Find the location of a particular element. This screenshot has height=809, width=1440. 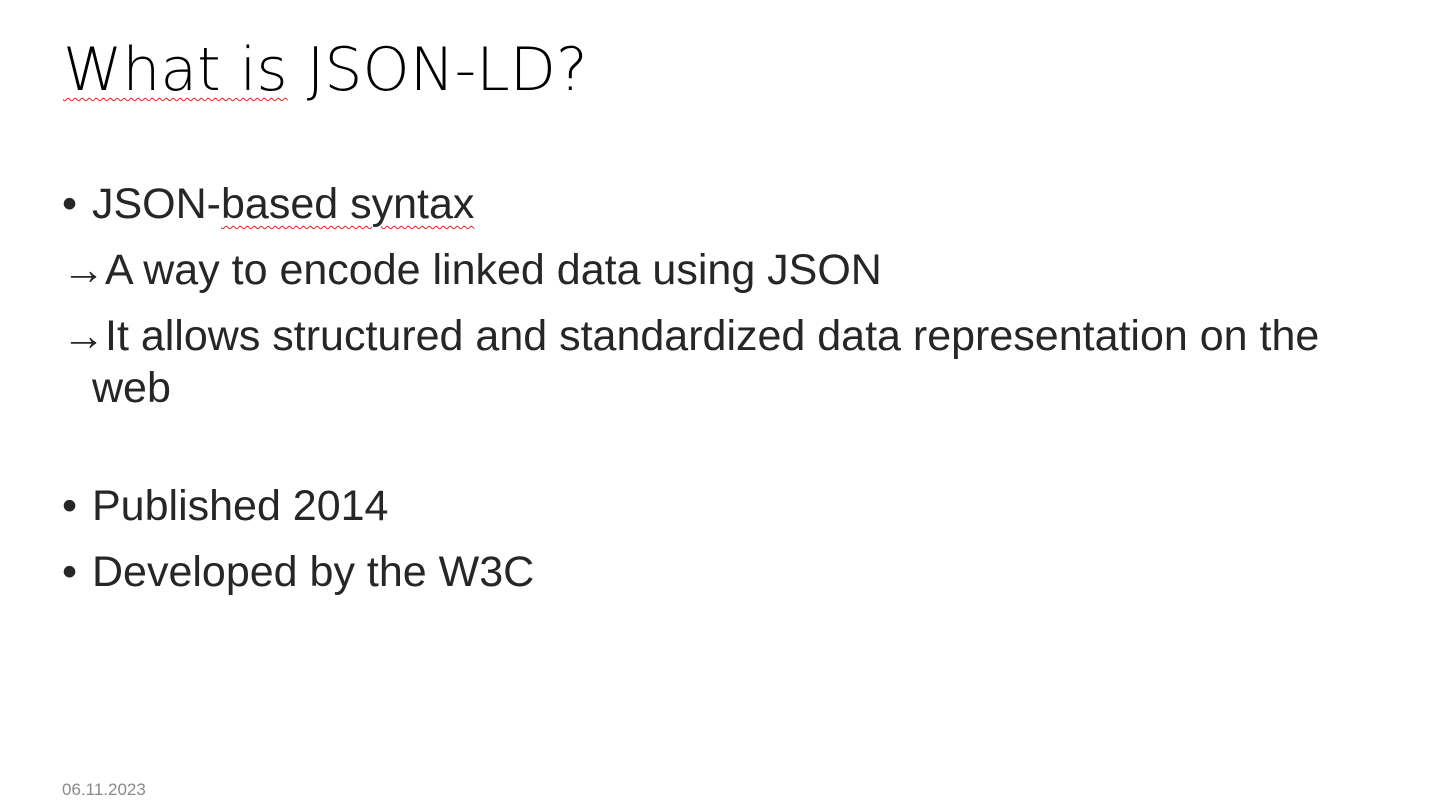

slide-title-spellchecked: What is is located at coordinates (175, 70).